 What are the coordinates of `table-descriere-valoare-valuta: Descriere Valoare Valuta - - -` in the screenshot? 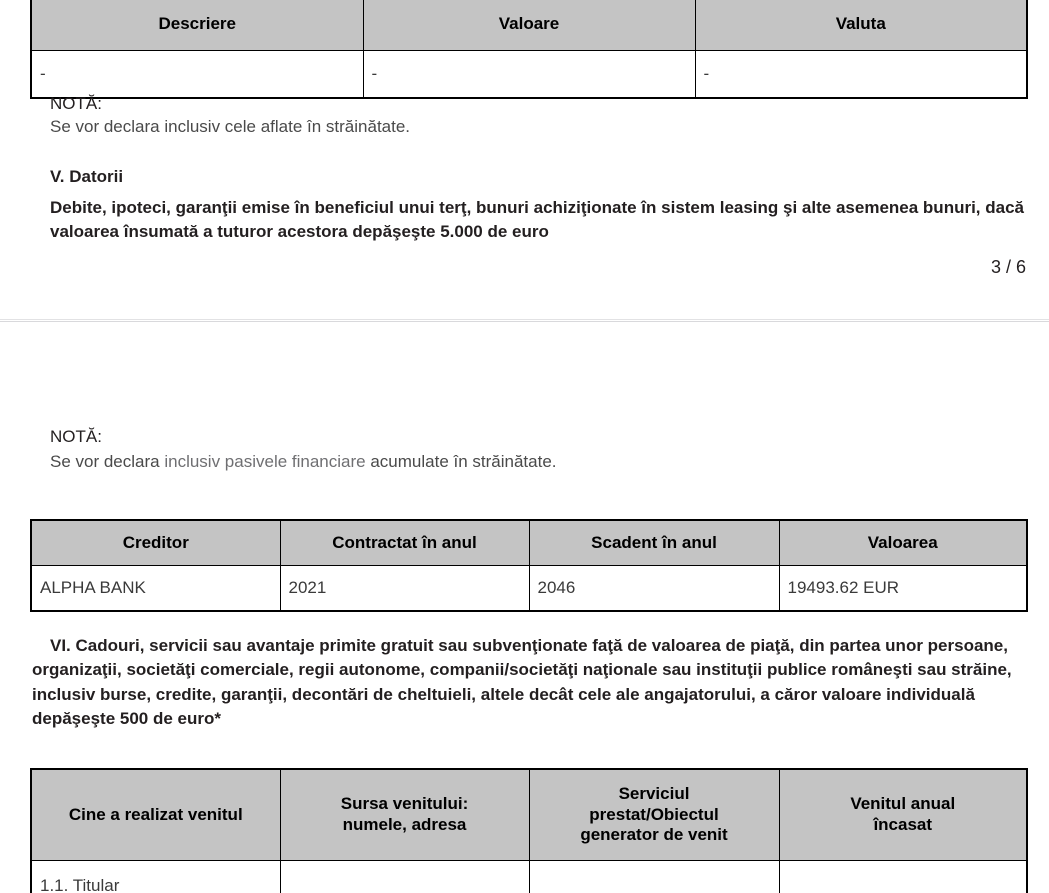 It's located at (529, 49).